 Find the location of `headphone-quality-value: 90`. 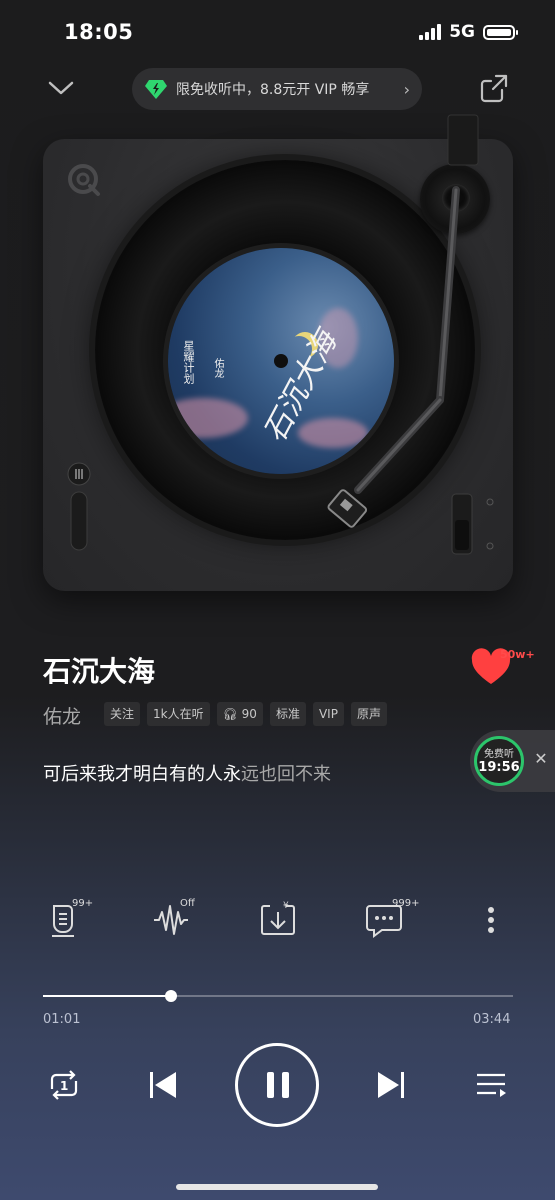

headphone-quality-value: 90 is located at coordinates (249, 714).